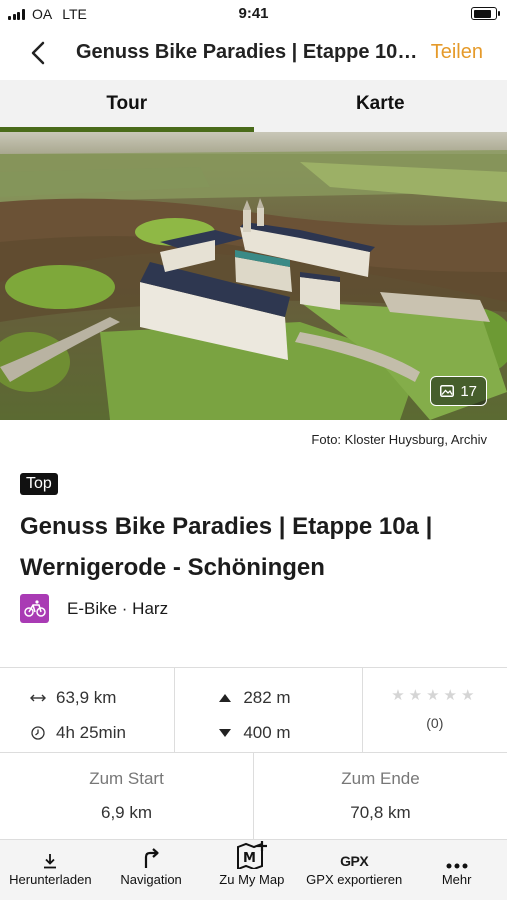 The width and height of the screenshot is (507, 900). I want to click on distance-value: 63,9 km, so click(86, 697).